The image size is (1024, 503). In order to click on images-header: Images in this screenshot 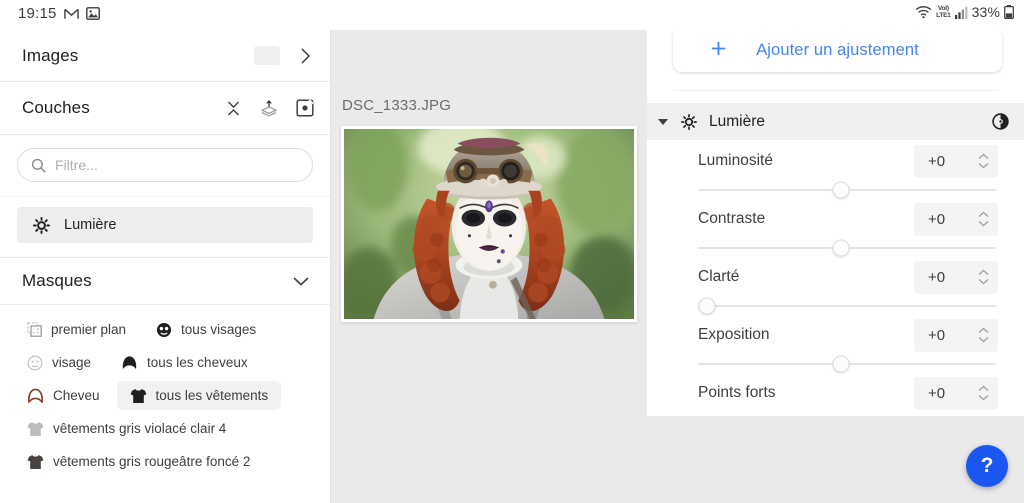, I will do `click(165, 56)`.